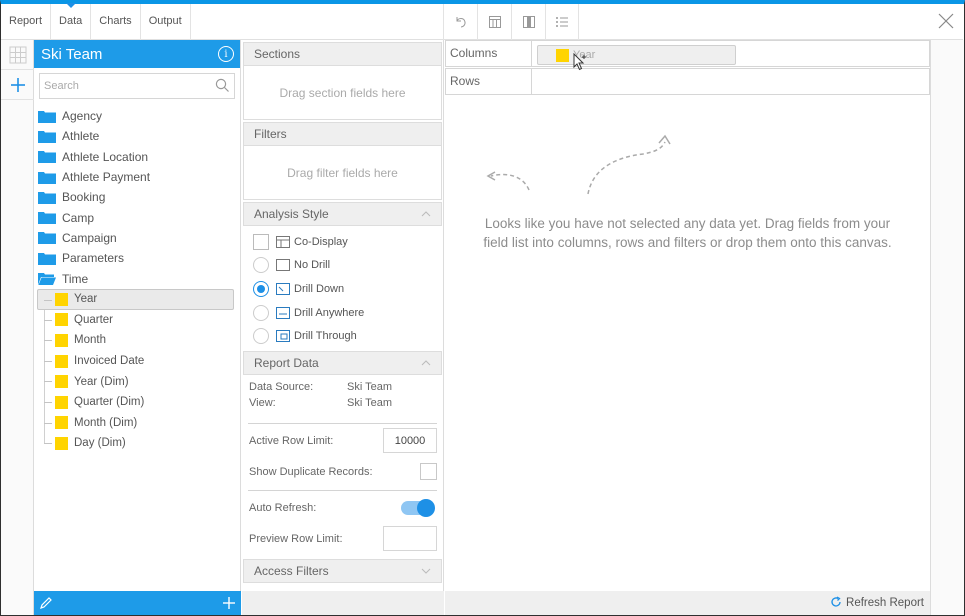  Describe the element at coordinates (86, 299) in the screenshot. I see `field-label: Year` at that location.